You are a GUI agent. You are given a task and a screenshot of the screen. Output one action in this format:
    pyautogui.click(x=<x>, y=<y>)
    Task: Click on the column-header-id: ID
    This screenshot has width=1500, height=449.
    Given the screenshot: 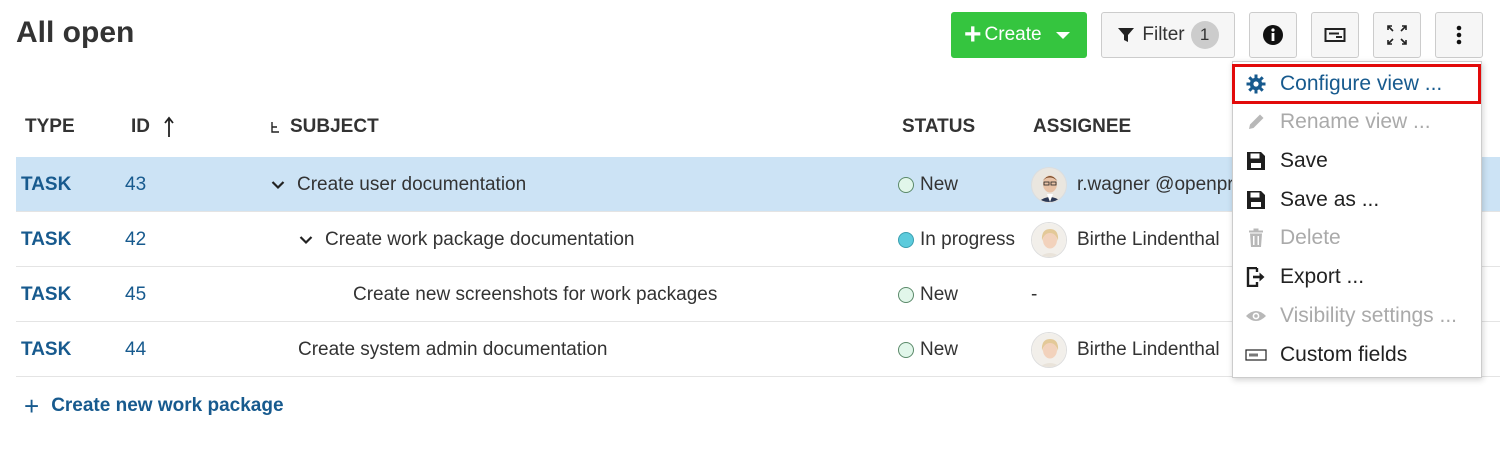 What is the action you would take?
    pyautogui.click(x=152, y=127)
    